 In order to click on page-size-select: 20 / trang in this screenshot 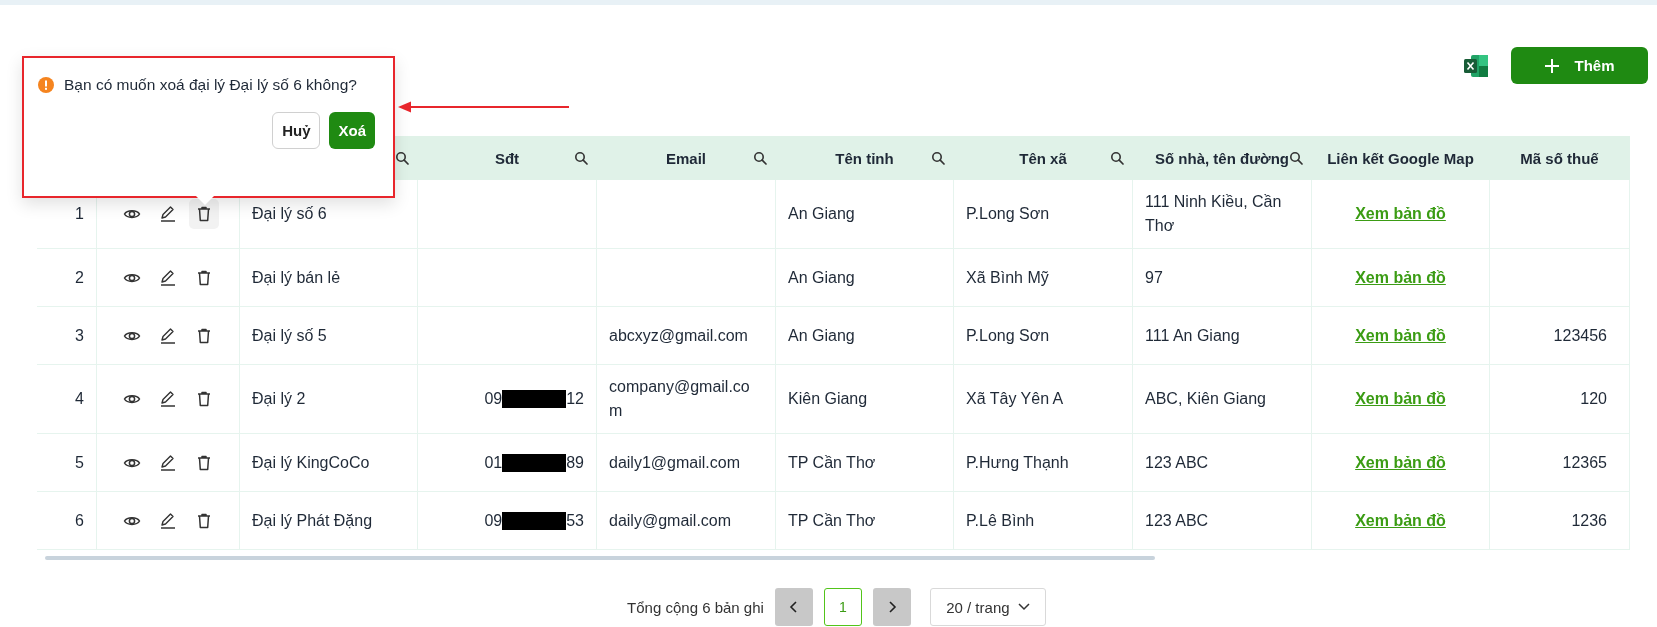, I will do `click(987, 607)`.